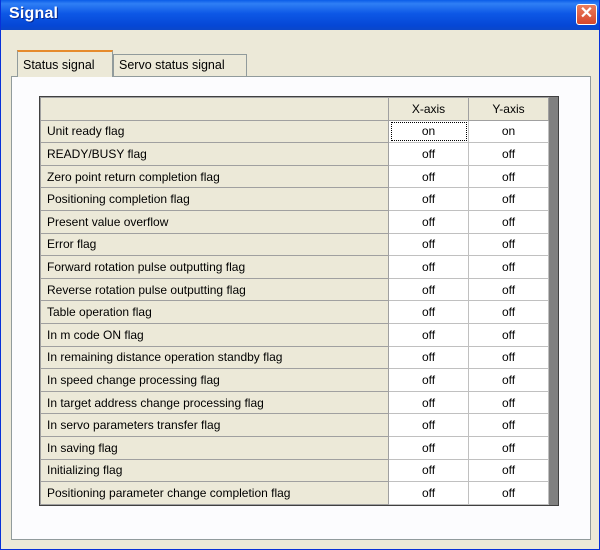 This screenshot has width=600, height=550. What do you see at coordinates (508, 131) in the screenshot?
I see `cell-y-axis: on` at bounding box center [508, 131].